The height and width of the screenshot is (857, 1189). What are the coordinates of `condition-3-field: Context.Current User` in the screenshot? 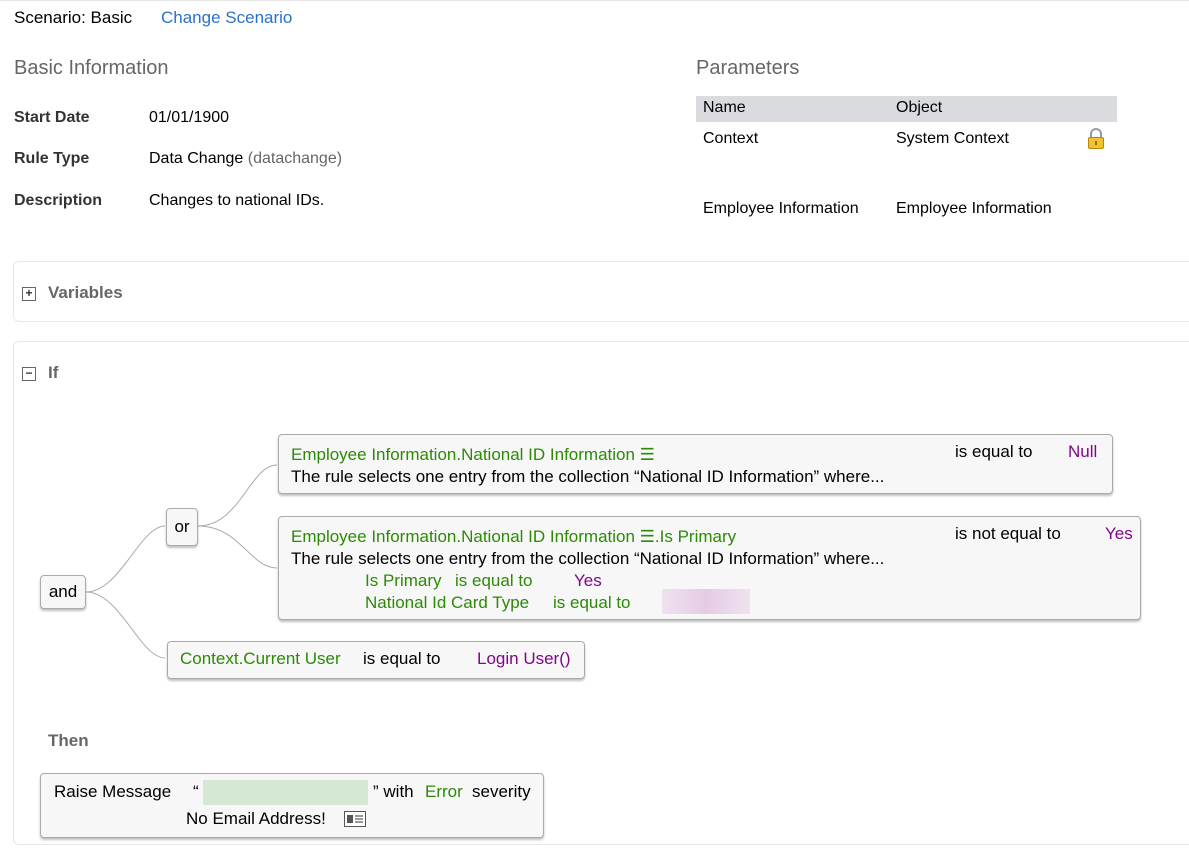 It's located at (260, 659).